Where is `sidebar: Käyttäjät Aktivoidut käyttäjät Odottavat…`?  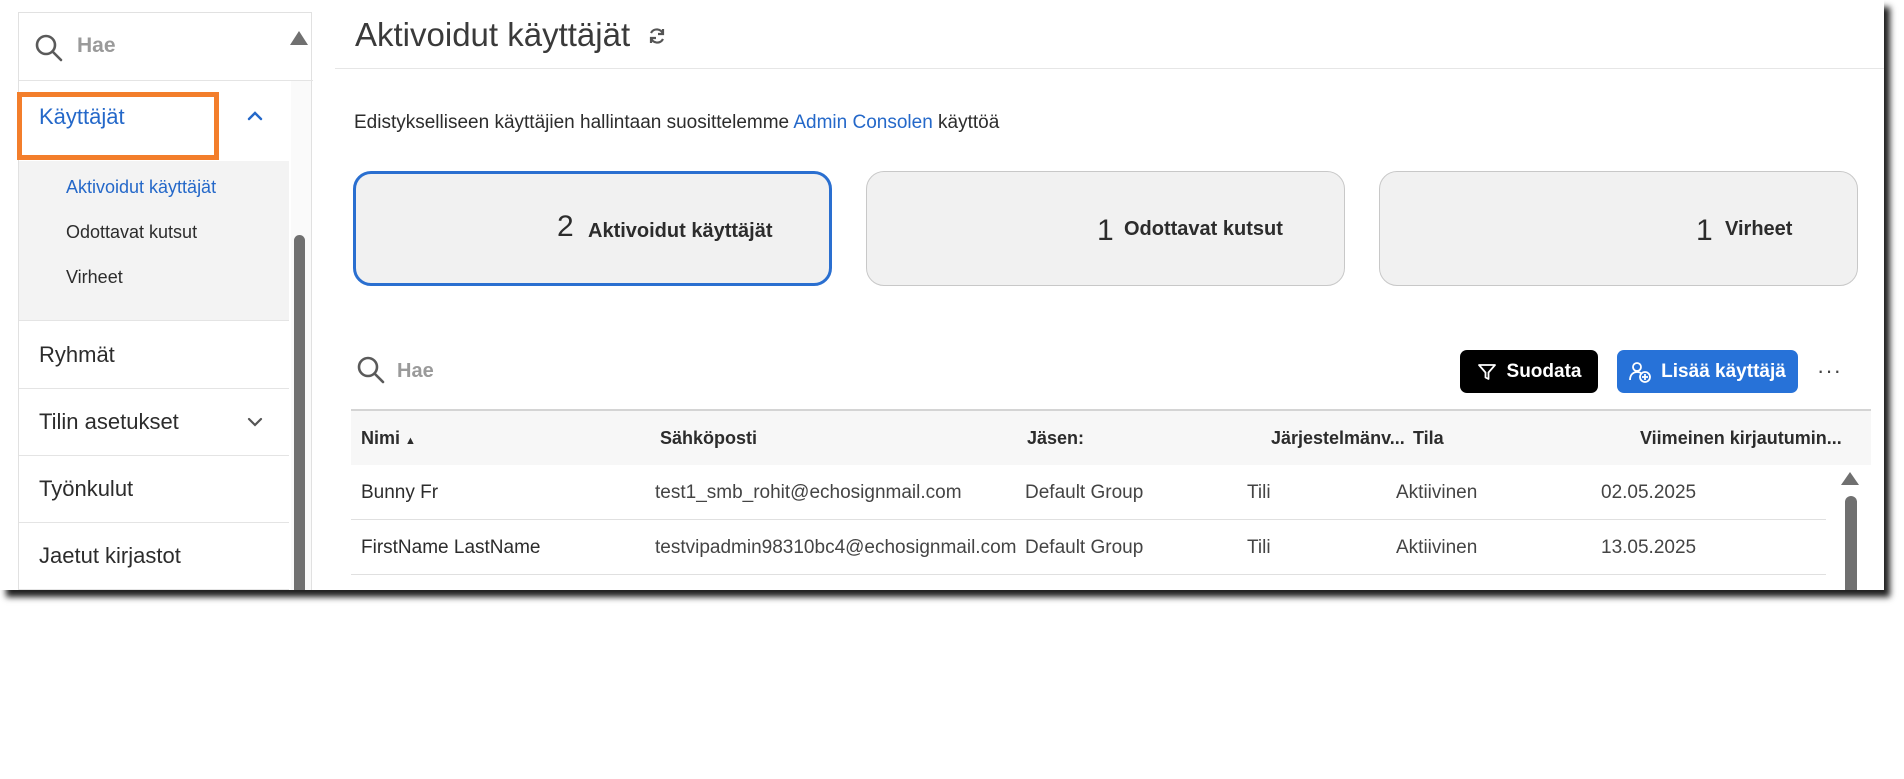 sidebar: Käyttäjät Aktivoidut käyttäjät Odottavat… is located at coordinates (165, 301).